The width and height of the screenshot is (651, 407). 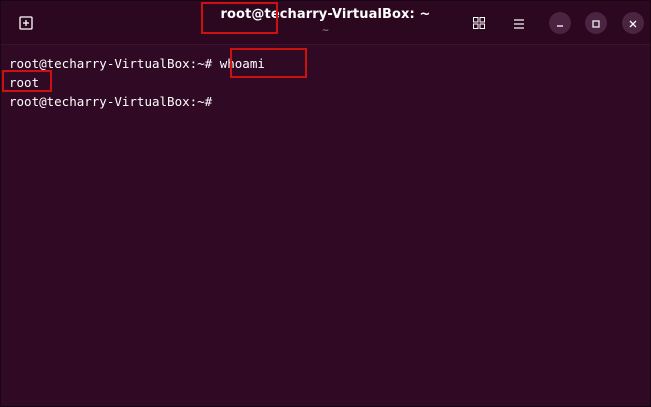 I want to click on grid-icon, so click(x=479, y=23).